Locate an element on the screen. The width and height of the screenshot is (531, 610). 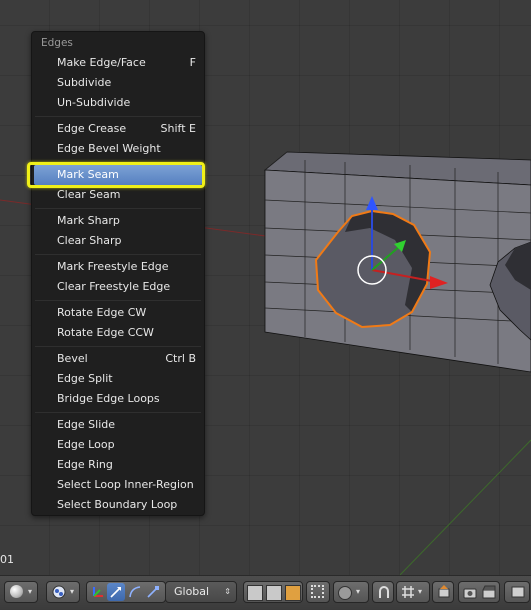
snap-toggle is located at coordinates (383, 592).